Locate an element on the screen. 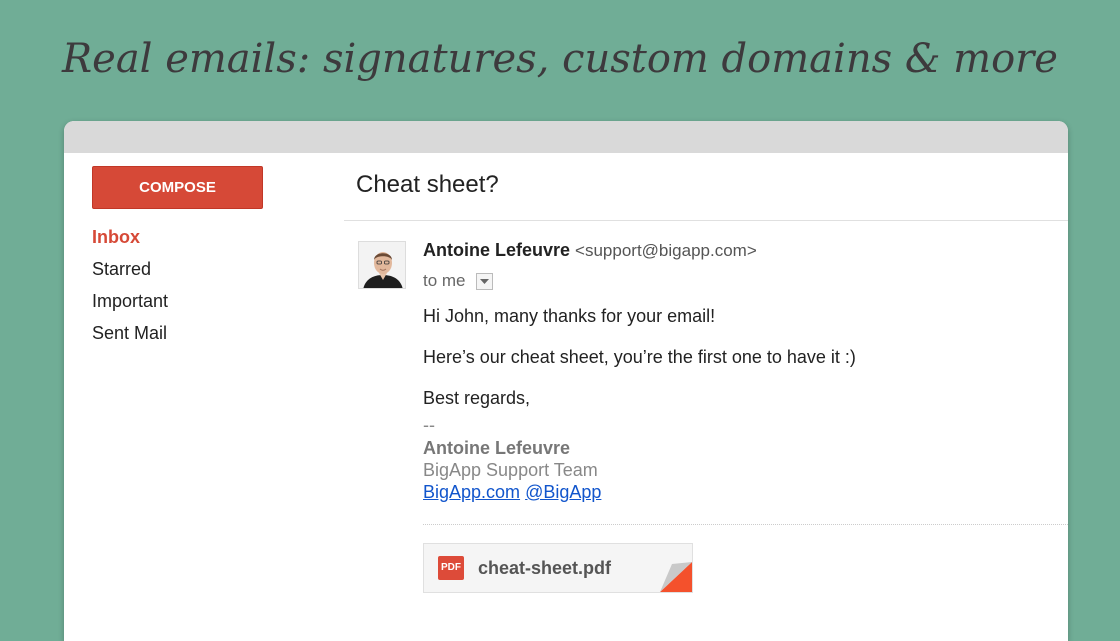 The image size is (1120, 641). signature-links: BigApp.com @BigApp is located at coordinates (512, 492).